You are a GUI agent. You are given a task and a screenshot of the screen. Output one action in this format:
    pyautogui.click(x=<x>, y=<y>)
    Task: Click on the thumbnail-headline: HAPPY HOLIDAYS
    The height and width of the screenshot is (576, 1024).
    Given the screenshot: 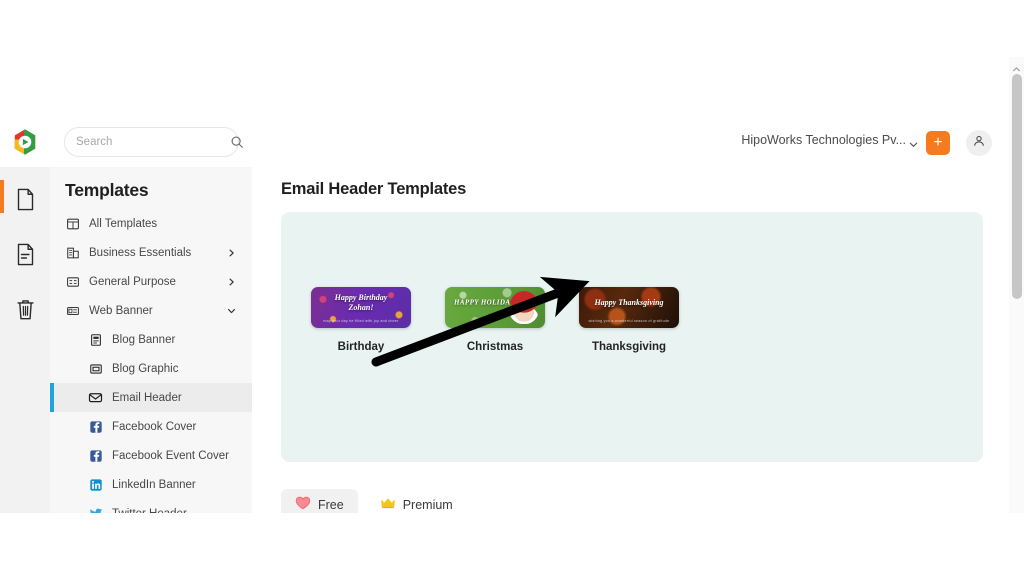 What is the action you would take?
    pyautogui.click(x=487, y=302)
    